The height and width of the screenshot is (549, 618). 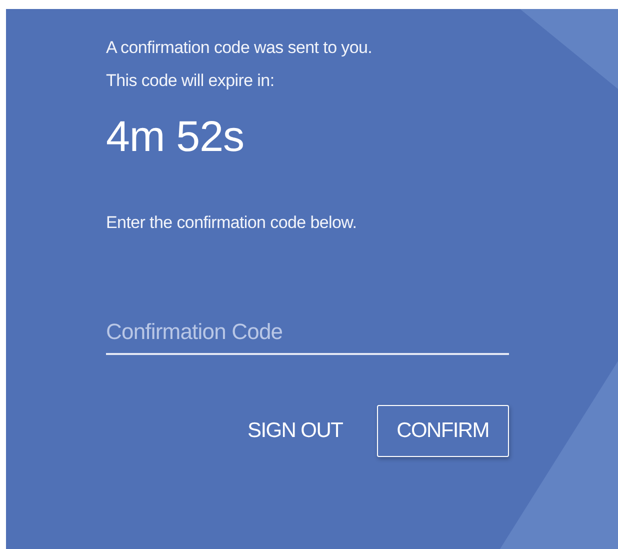 I want to click on confirmation-code-field: Confirmation Code, so click(x=307, y=337).